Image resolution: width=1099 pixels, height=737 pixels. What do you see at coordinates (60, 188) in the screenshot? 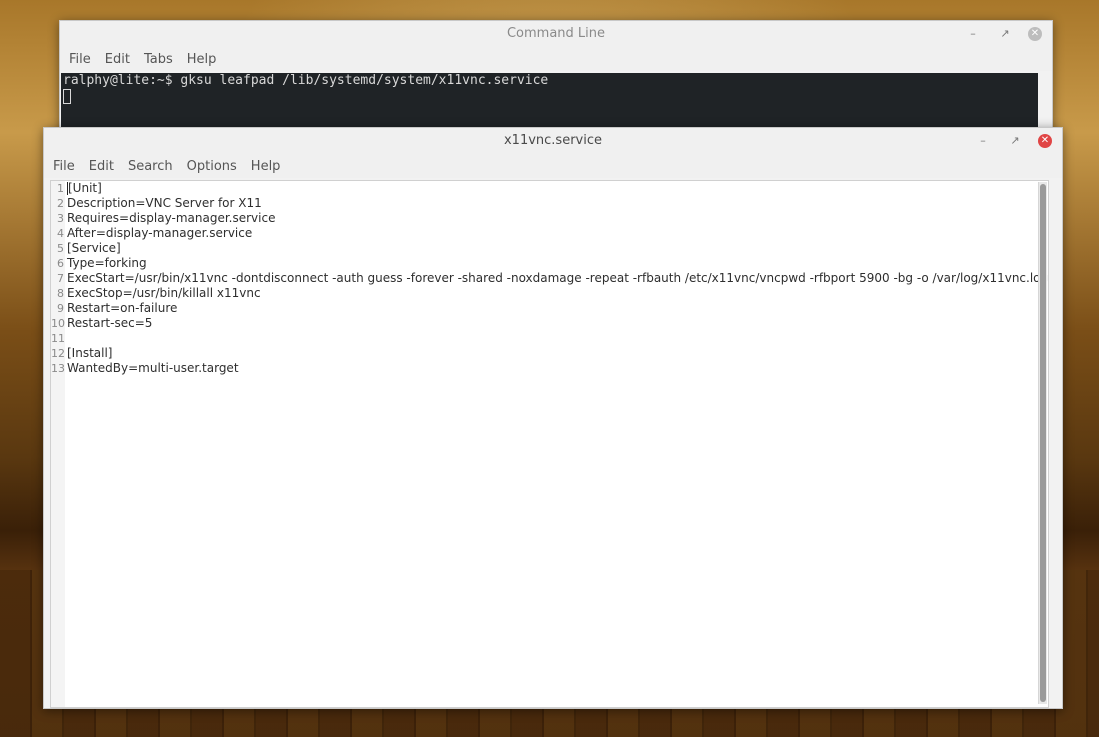
I see `line-number: 1` at bounding box center [60, 188].